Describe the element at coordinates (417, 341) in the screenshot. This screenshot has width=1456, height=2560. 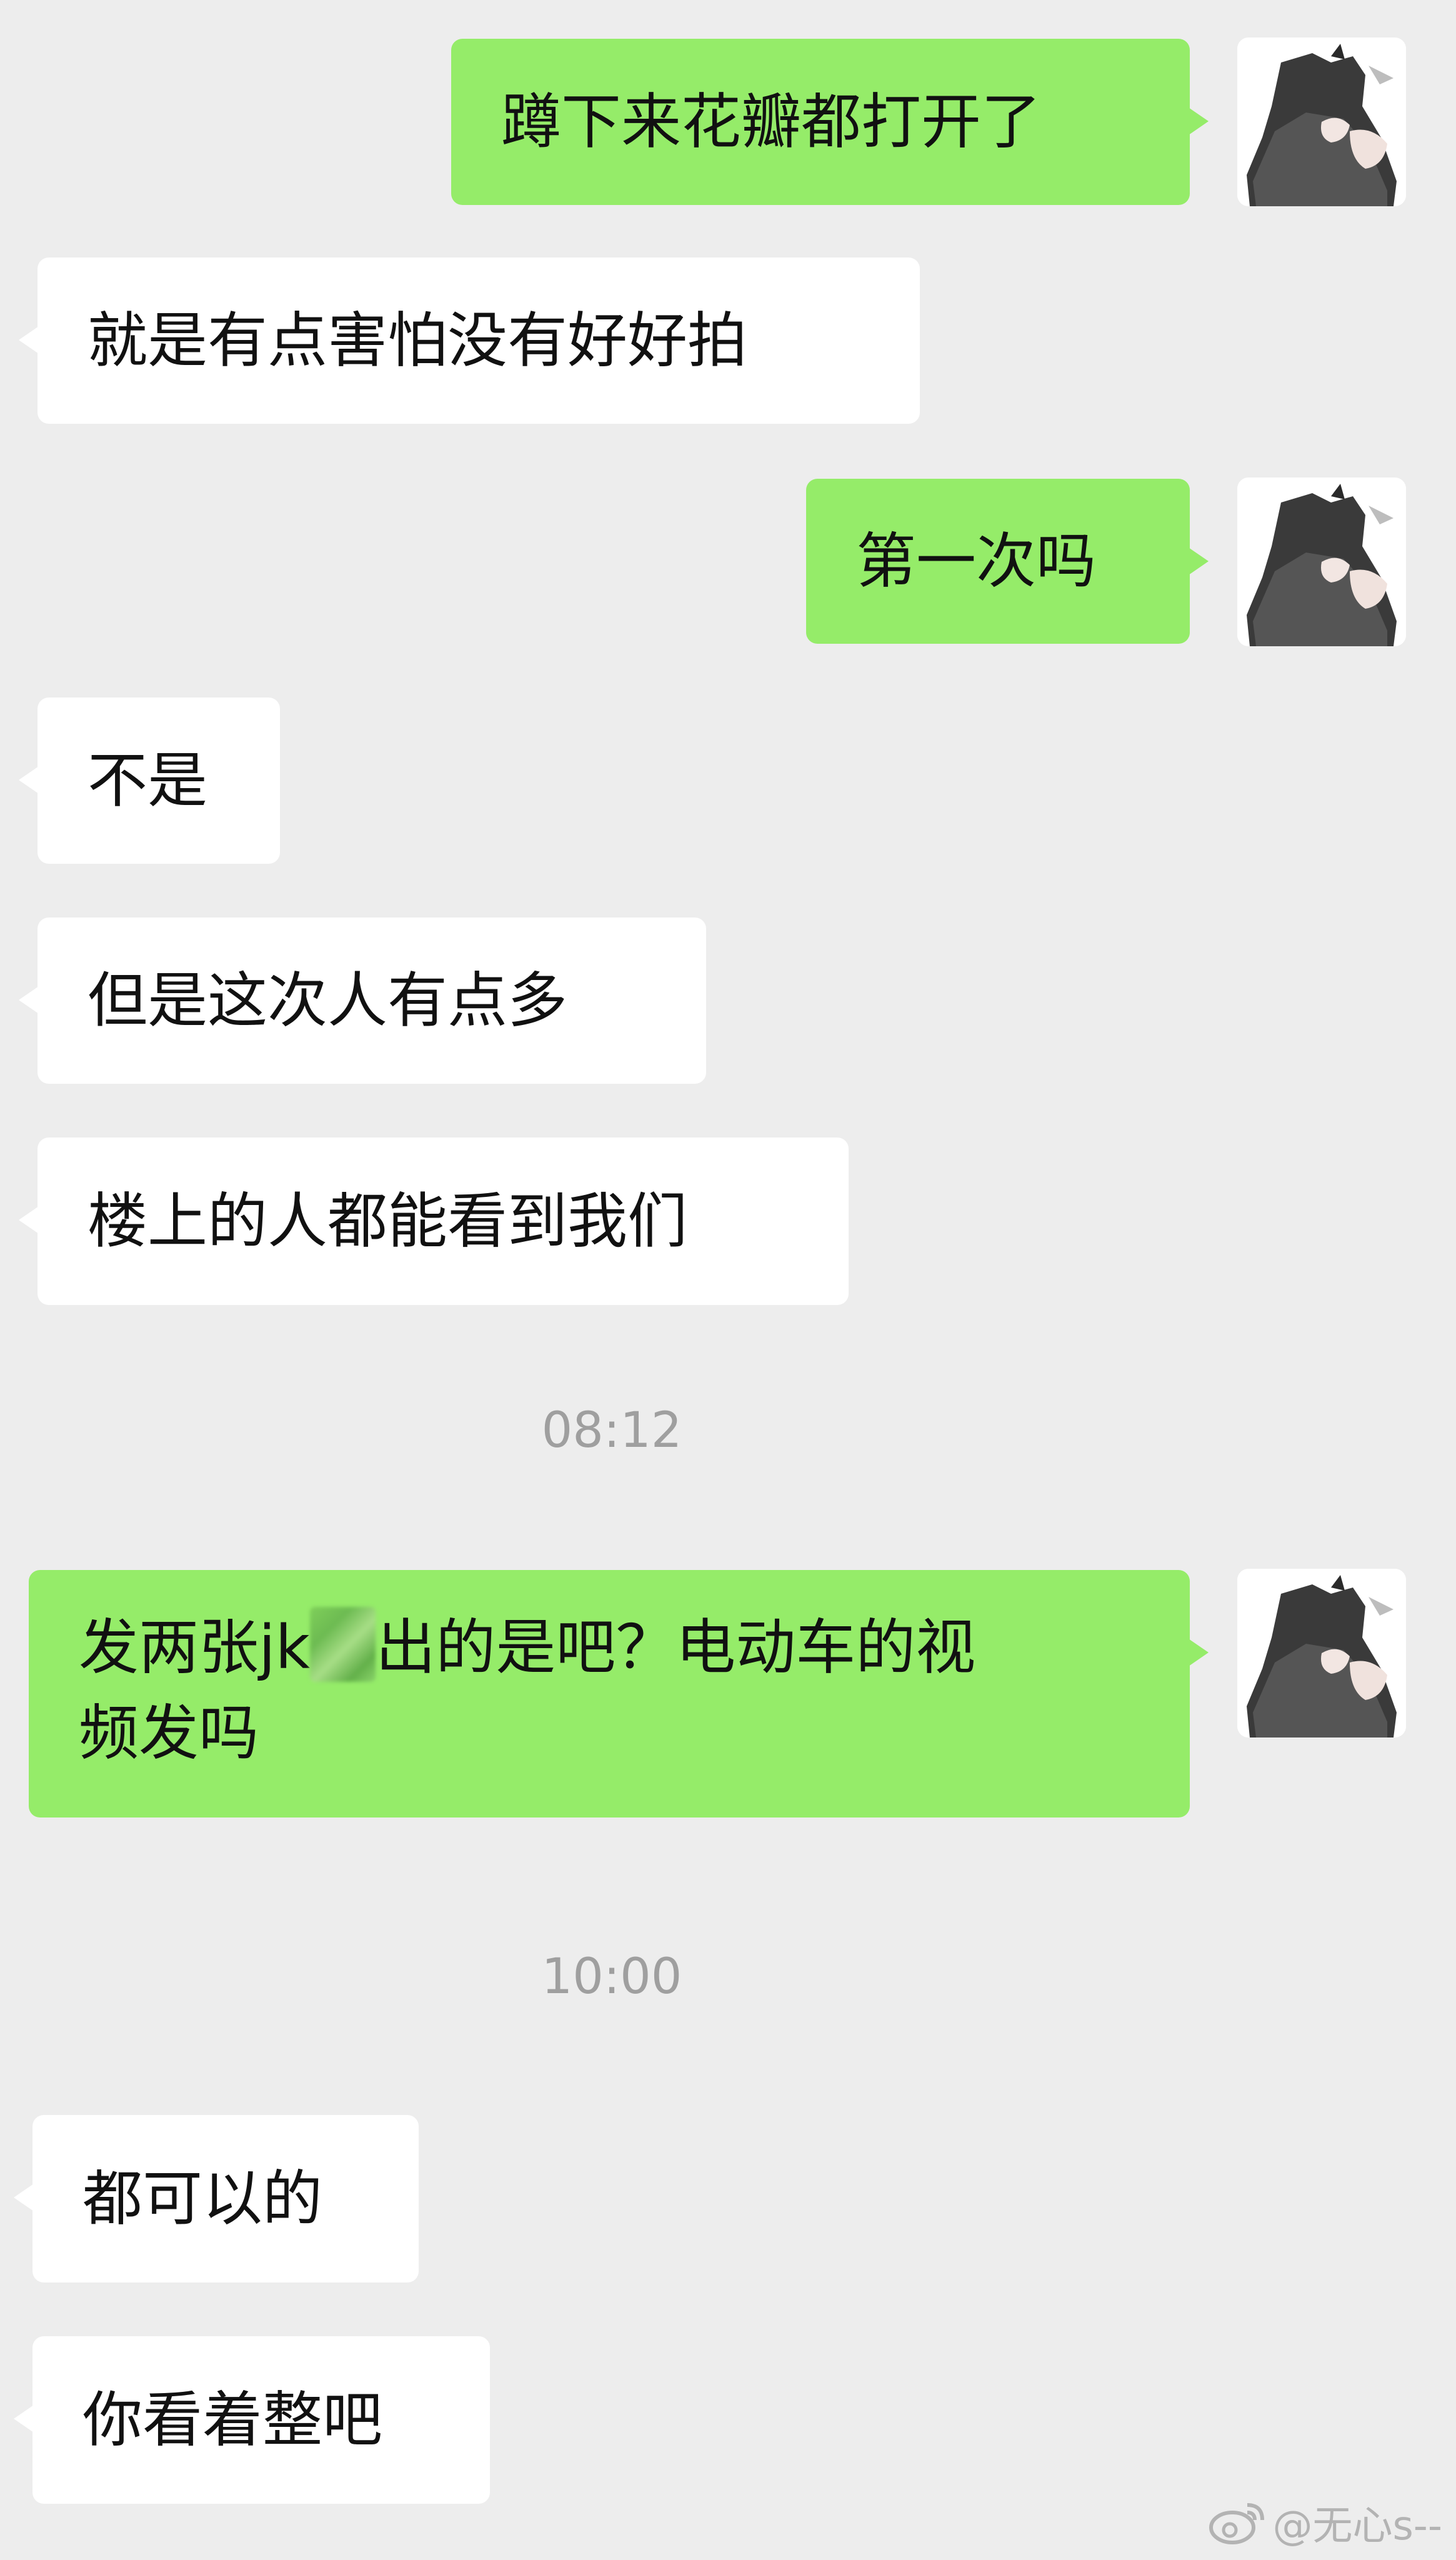
I see `message-text: 就是有点害怕没有好好拍` at that location.